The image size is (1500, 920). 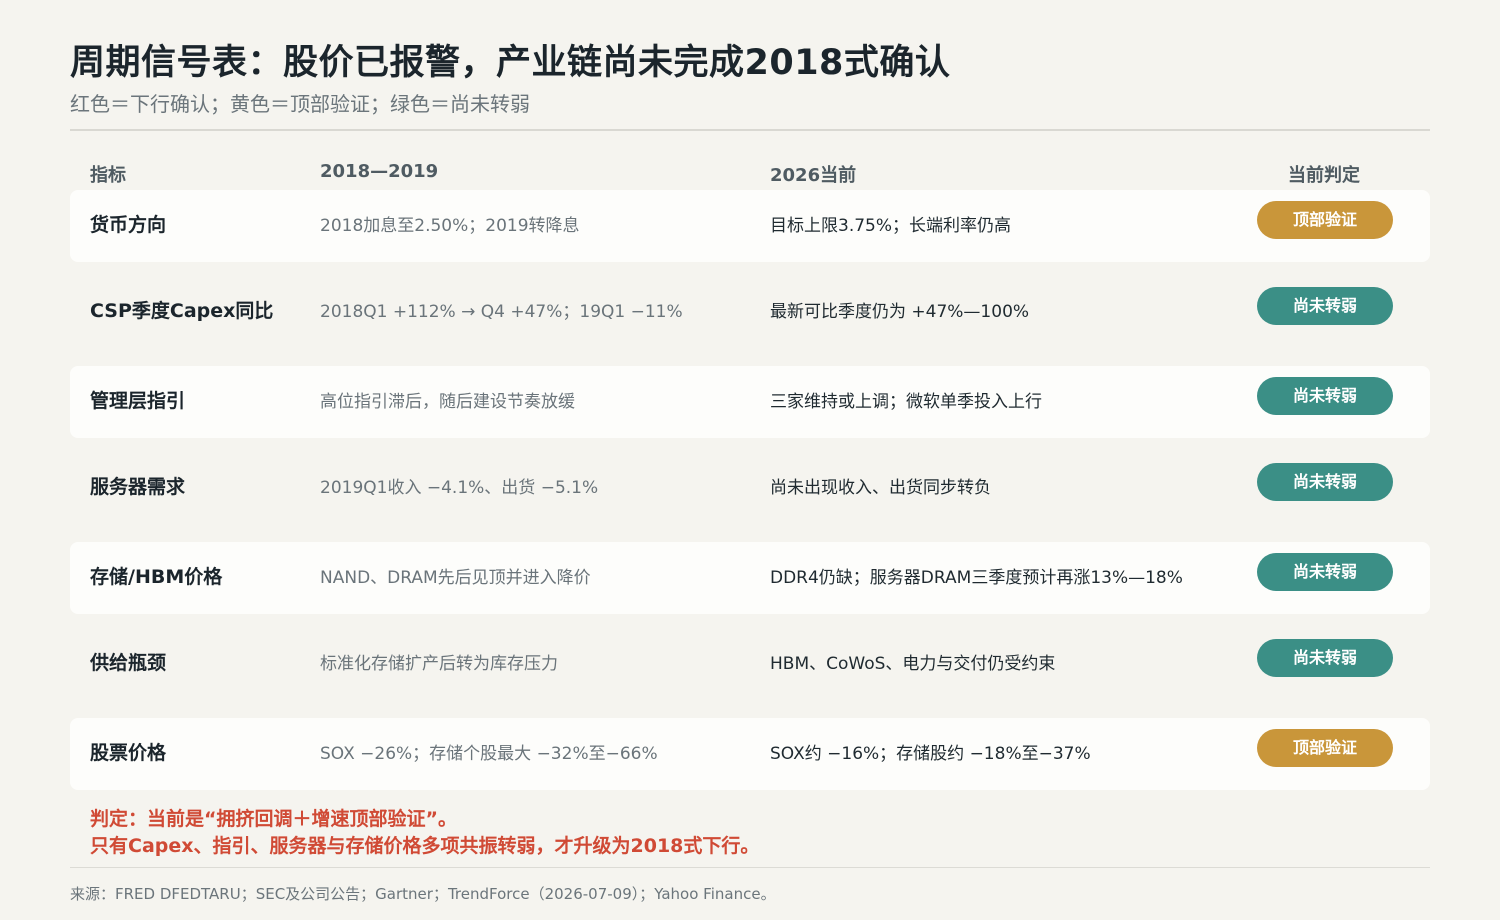 I want to click on row-indicator: 服务器需求, so click(x=138, y=487).